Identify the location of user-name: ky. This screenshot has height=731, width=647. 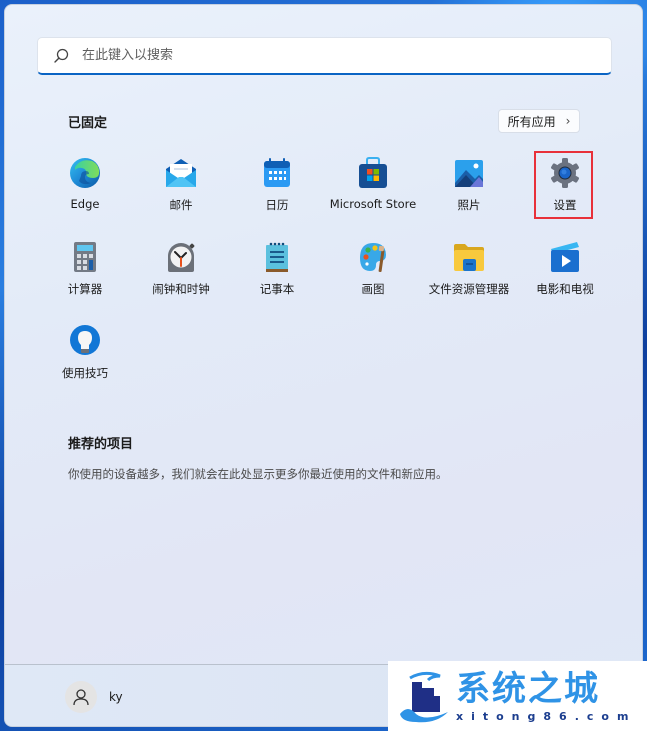
(116, 697).